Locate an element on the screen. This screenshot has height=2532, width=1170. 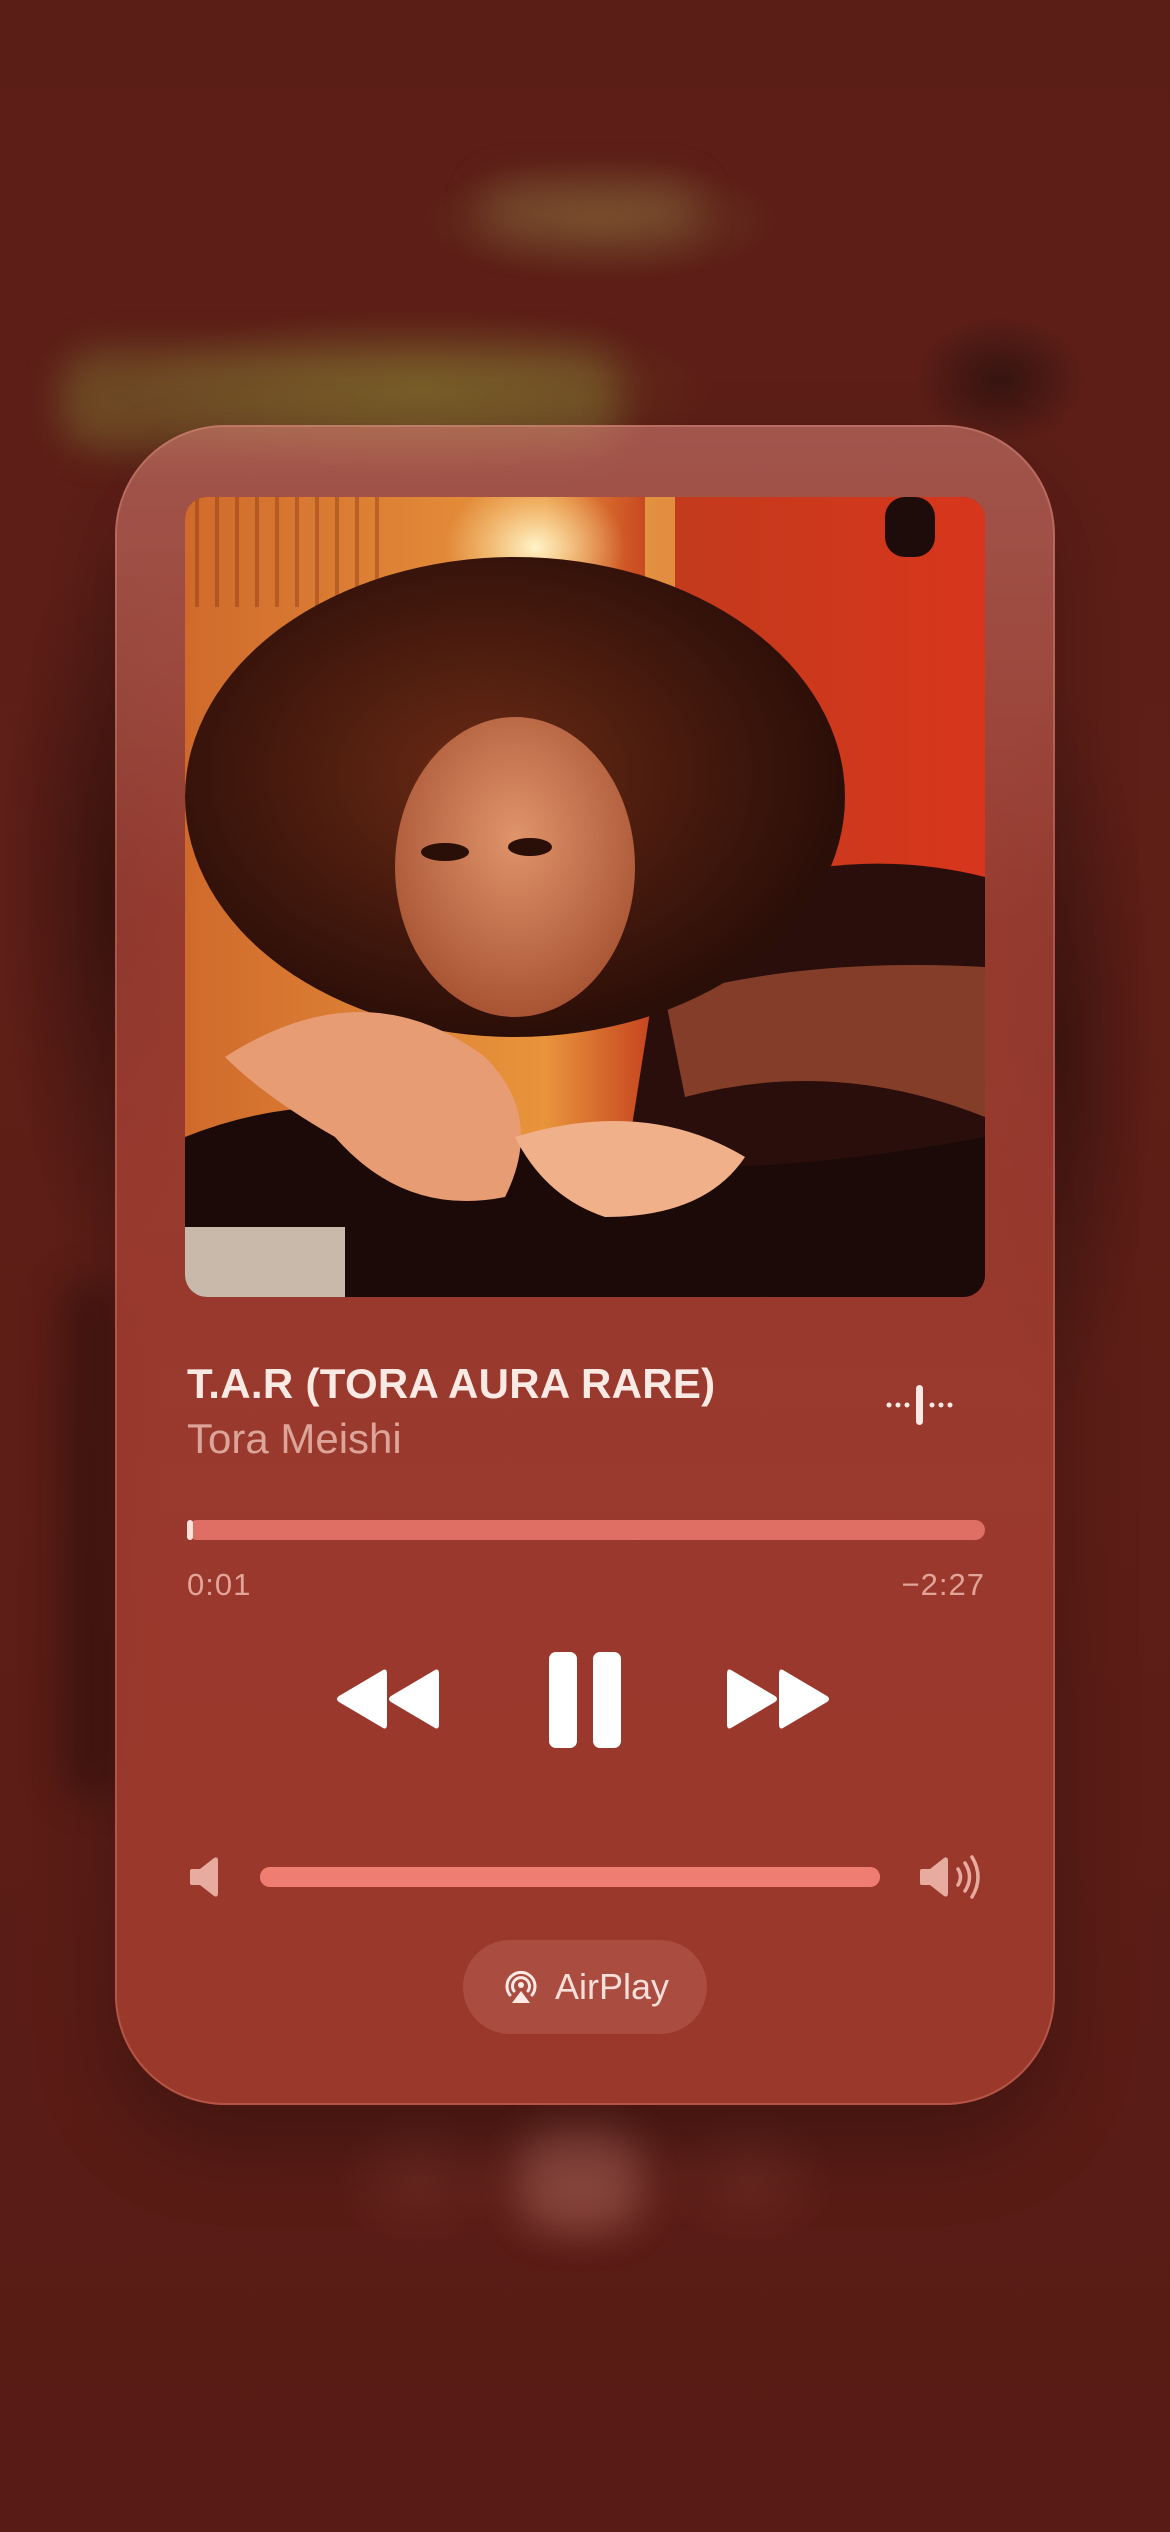
airplay-icon is located at coordinates (521, 1986).